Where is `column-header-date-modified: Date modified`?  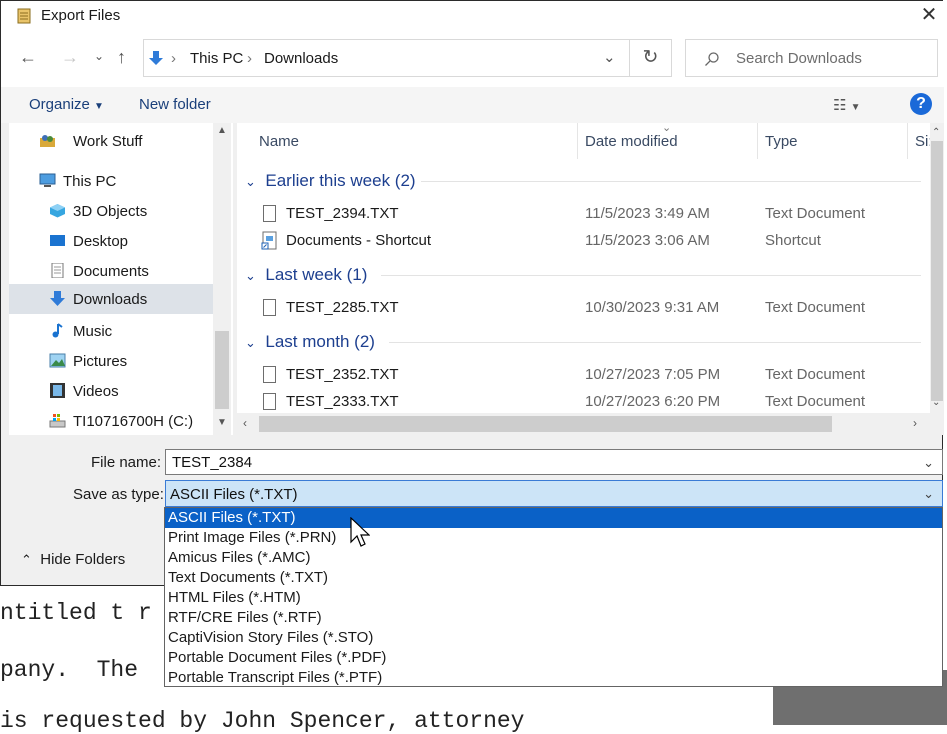
column-header-date-modified: Date modified is located at coordinates (631, 141).